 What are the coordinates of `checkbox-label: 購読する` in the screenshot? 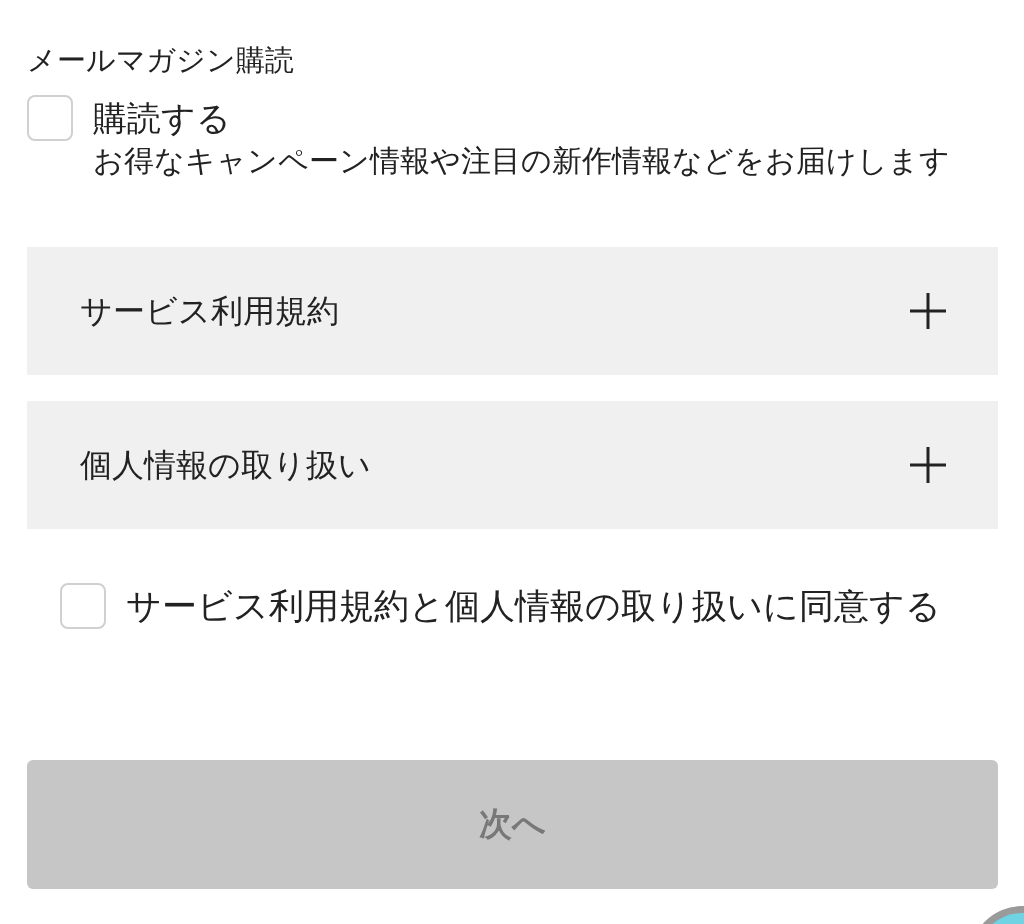 It's located at (162, 118).